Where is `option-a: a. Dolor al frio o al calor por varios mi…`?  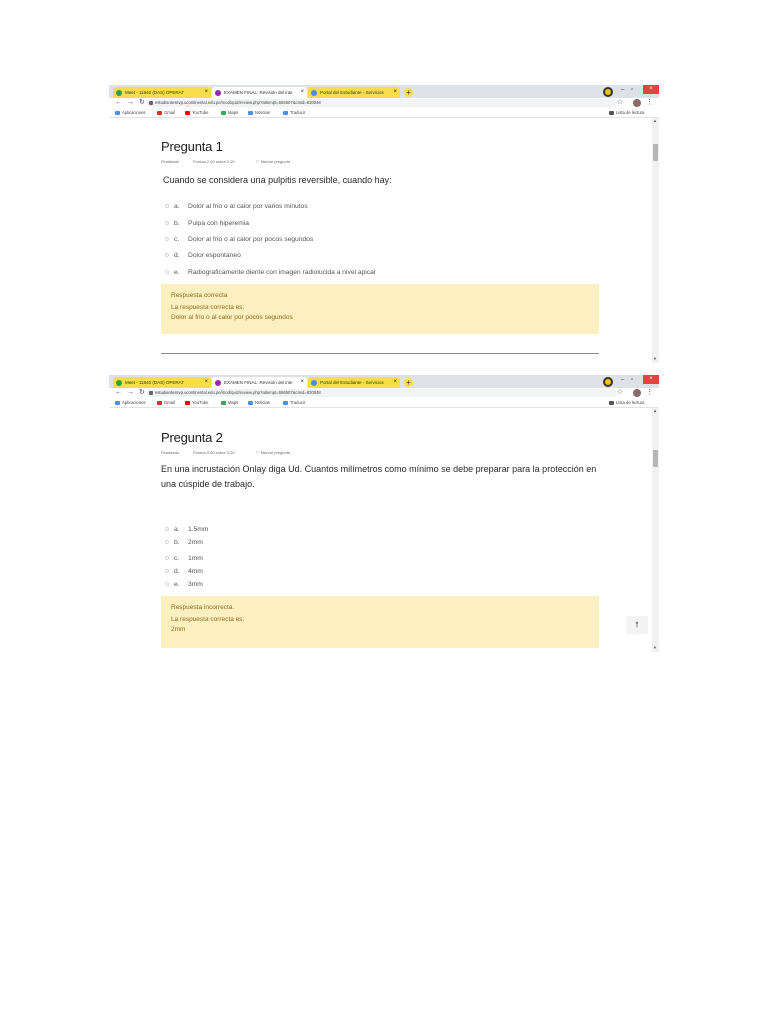
option-a: a. Dolor al frio o al calor por varios mi… is located at coordinates (236, 206).